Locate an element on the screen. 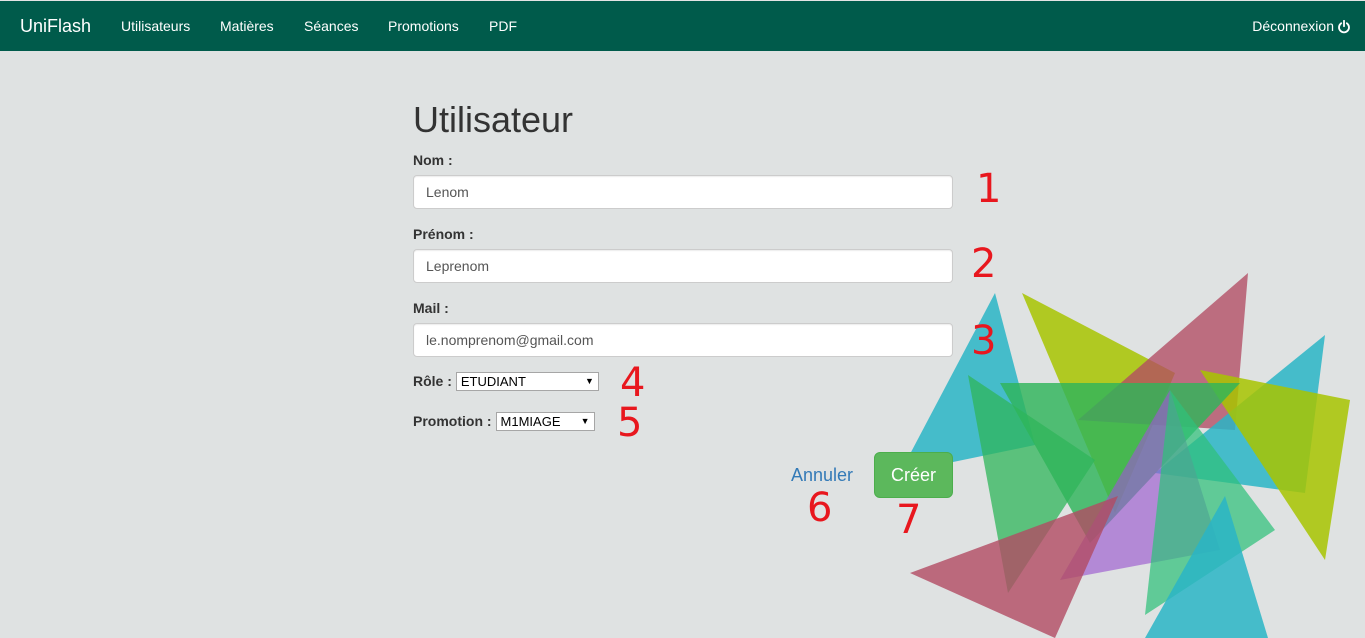 The image size is (1365, 638). prenom-input is located at coordinates (683, 266).